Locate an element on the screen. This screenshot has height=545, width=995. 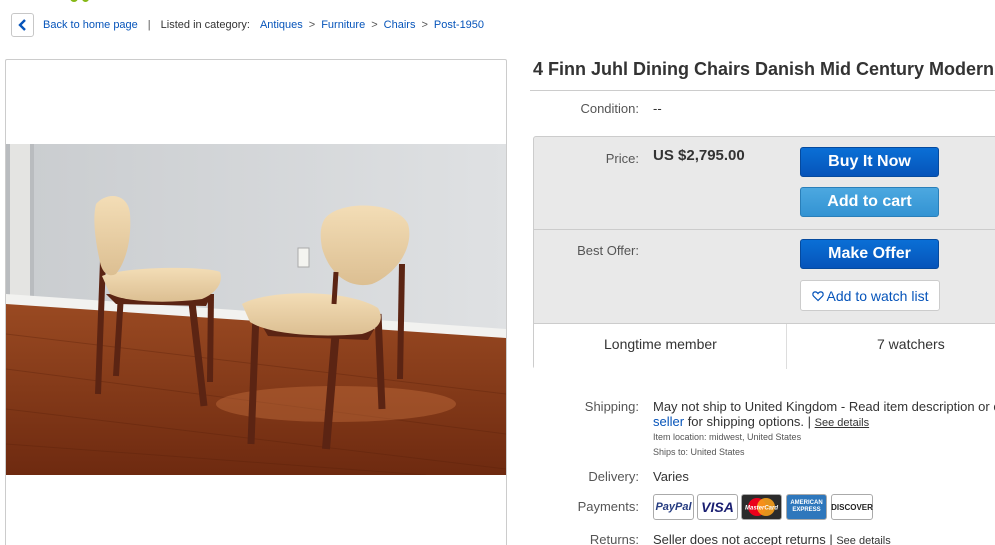
heart-icon is located at coordinates (817, 295).